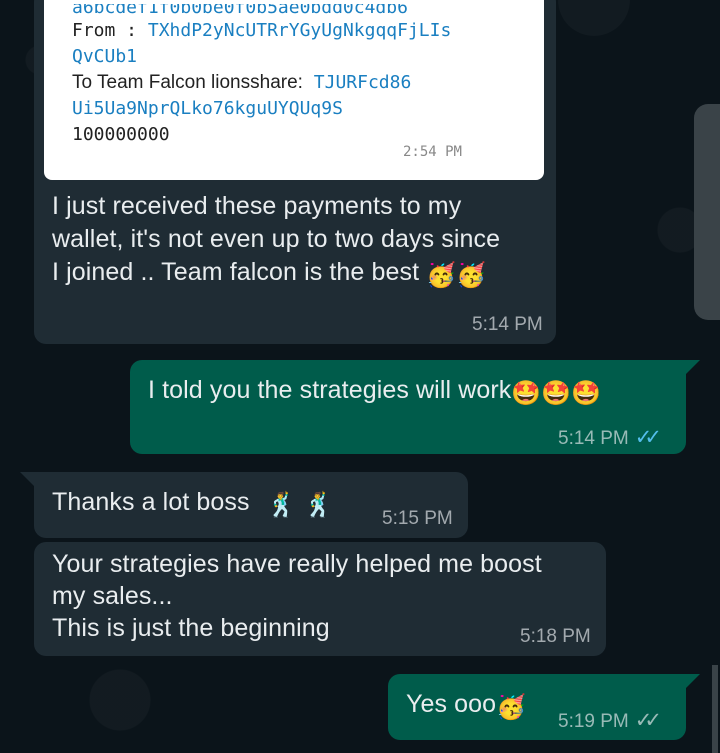  Describe the element at coordinates (417, 518) in the screenshot. I see `message-time: 5:15 PM` at that location.